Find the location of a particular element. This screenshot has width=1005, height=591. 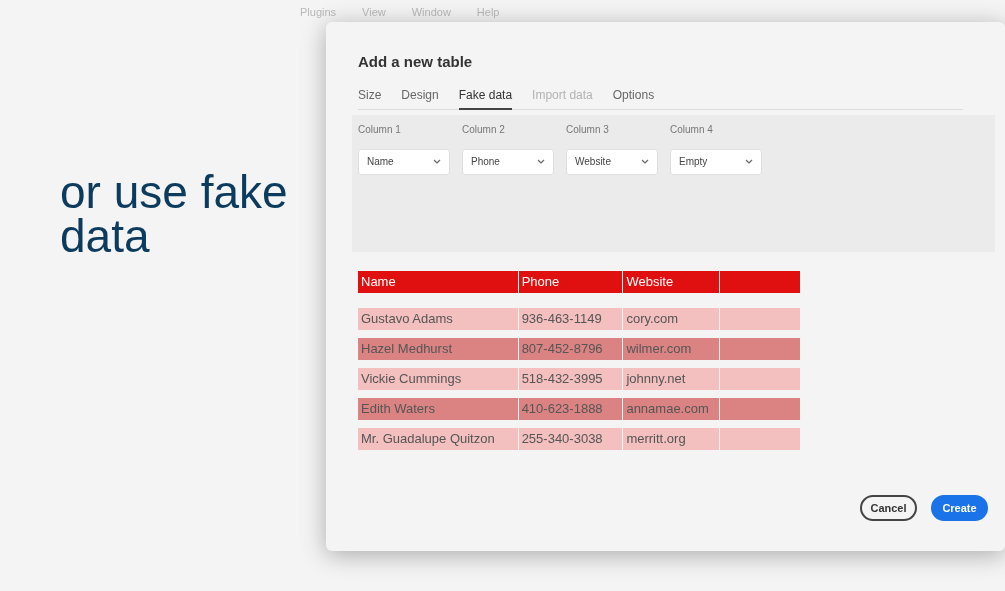

cancel-button: Cancel is located at coordinates (888, 508).